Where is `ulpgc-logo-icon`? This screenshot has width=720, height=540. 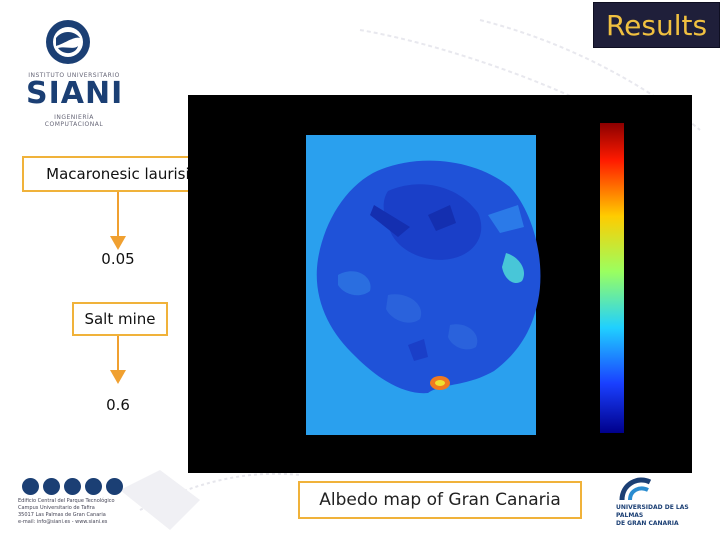 ulpgc-logo-icon is located at coordinates (635, 489).